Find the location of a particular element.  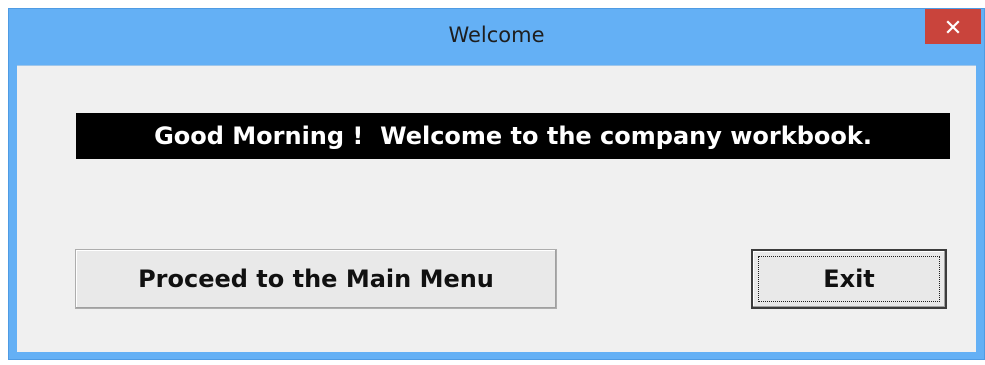

exit-button-label: Exit is located at coordinates (849, 279).